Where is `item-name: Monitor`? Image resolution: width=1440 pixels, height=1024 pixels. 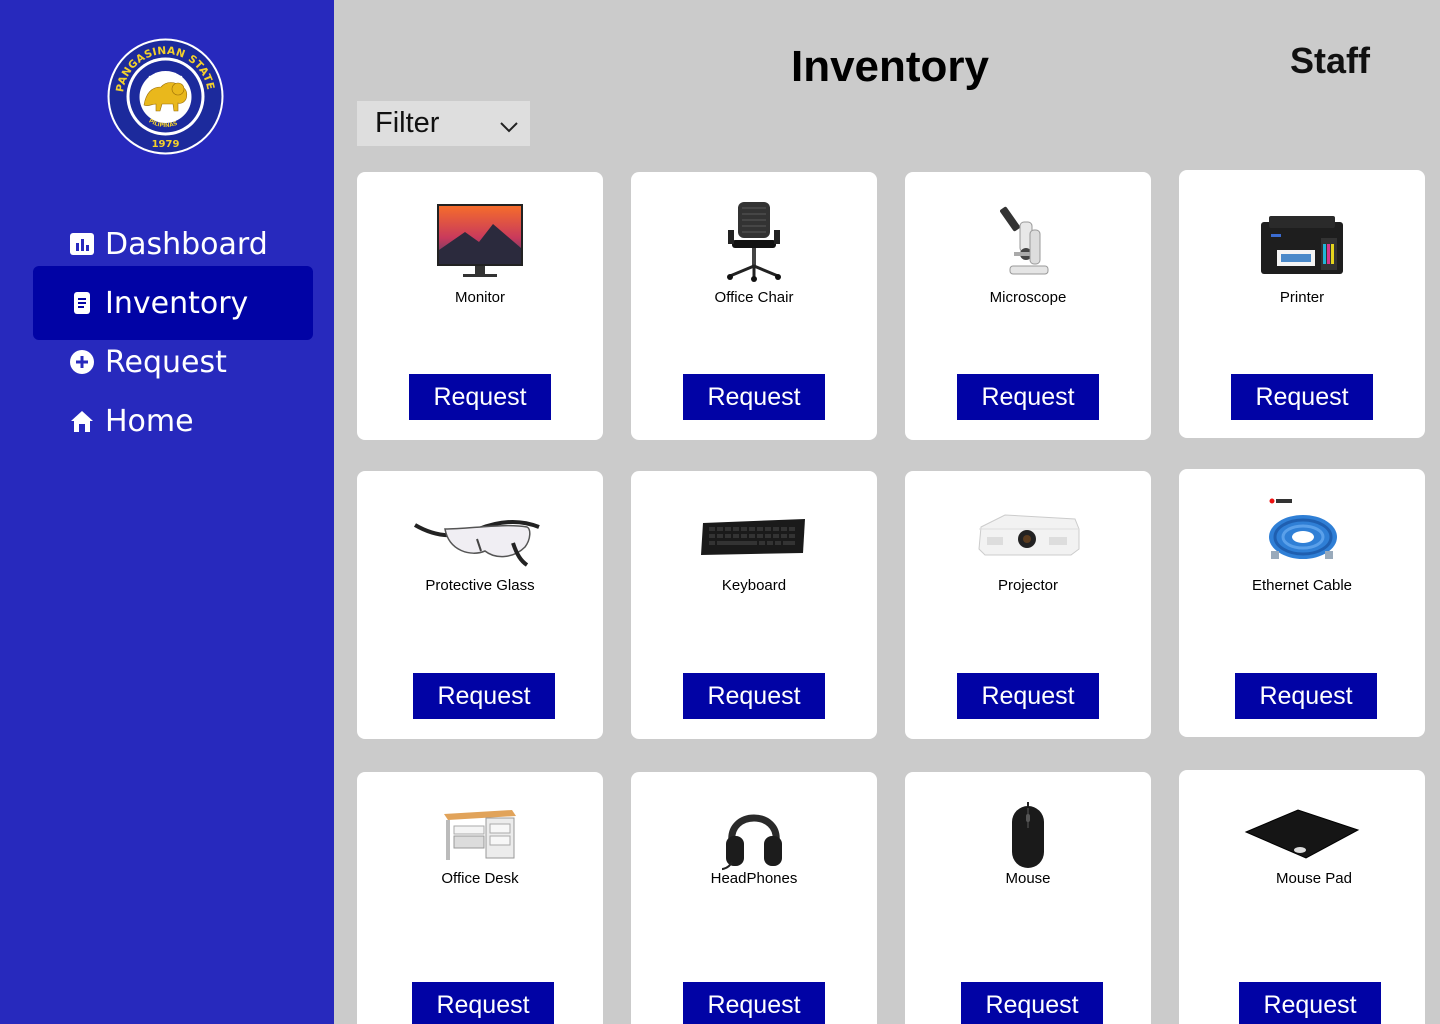
item-name: Monitor is located at coordinates (480, 297).